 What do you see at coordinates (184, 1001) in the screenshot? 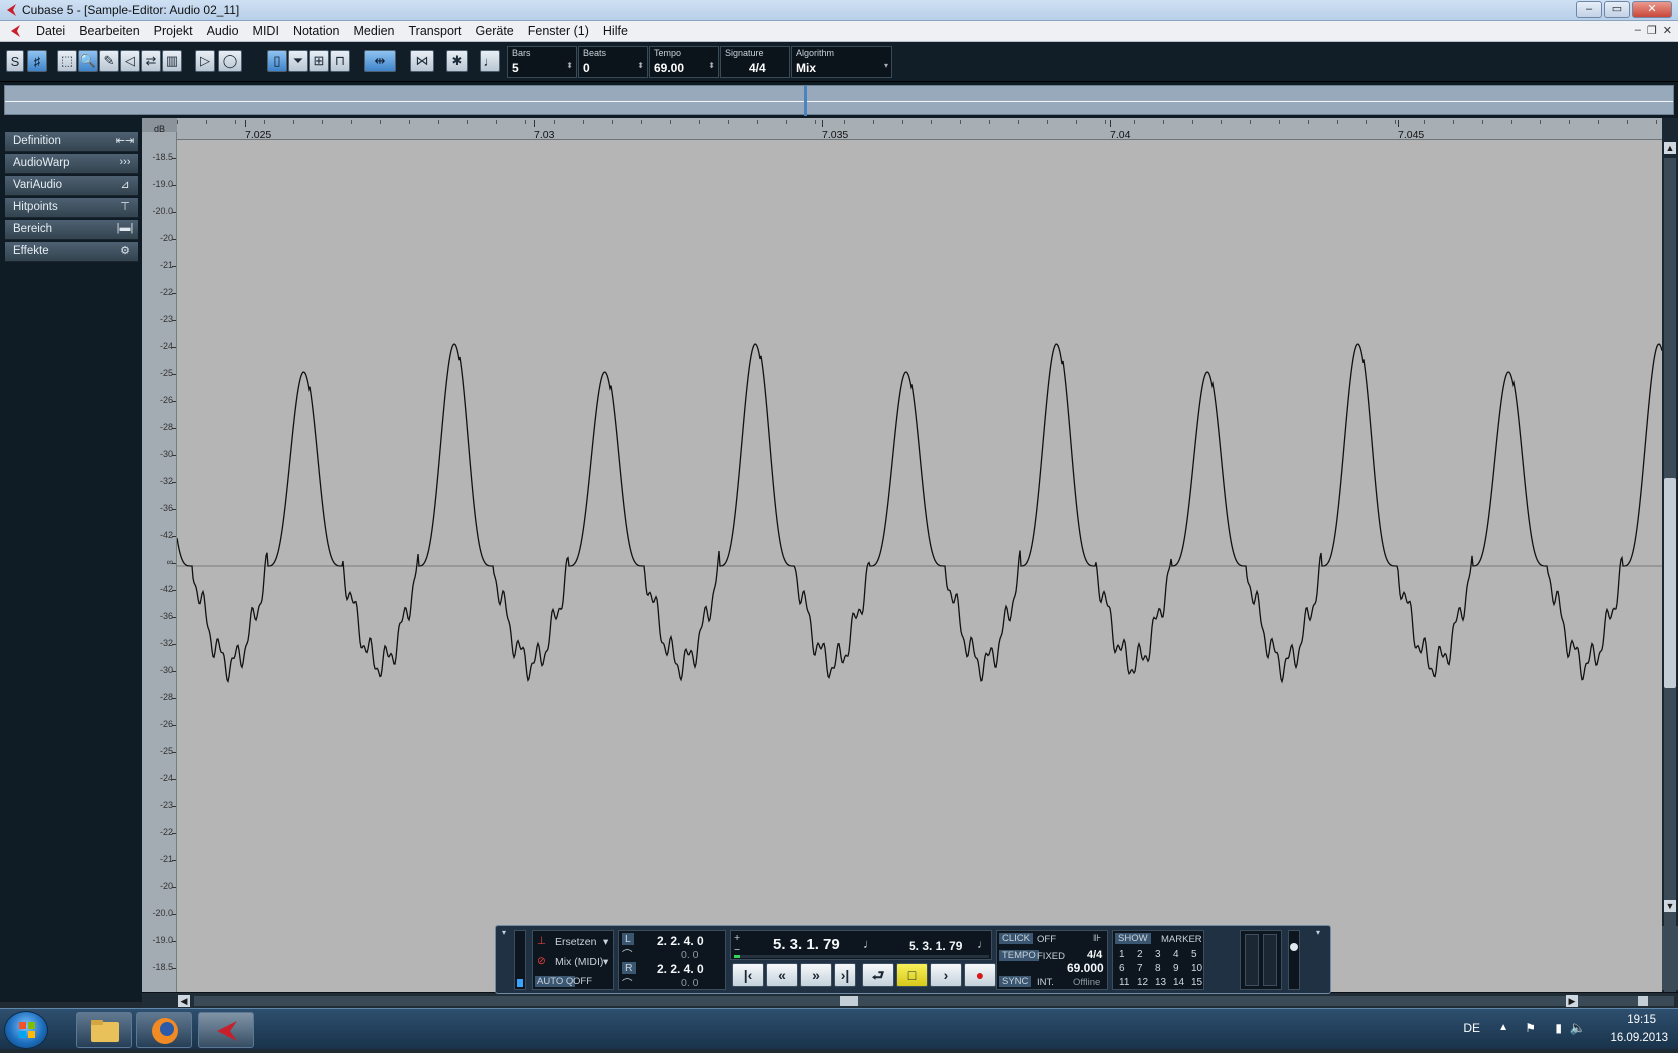
I see `scroll-left-icon: ◀` at bounding box center [184, 1001].